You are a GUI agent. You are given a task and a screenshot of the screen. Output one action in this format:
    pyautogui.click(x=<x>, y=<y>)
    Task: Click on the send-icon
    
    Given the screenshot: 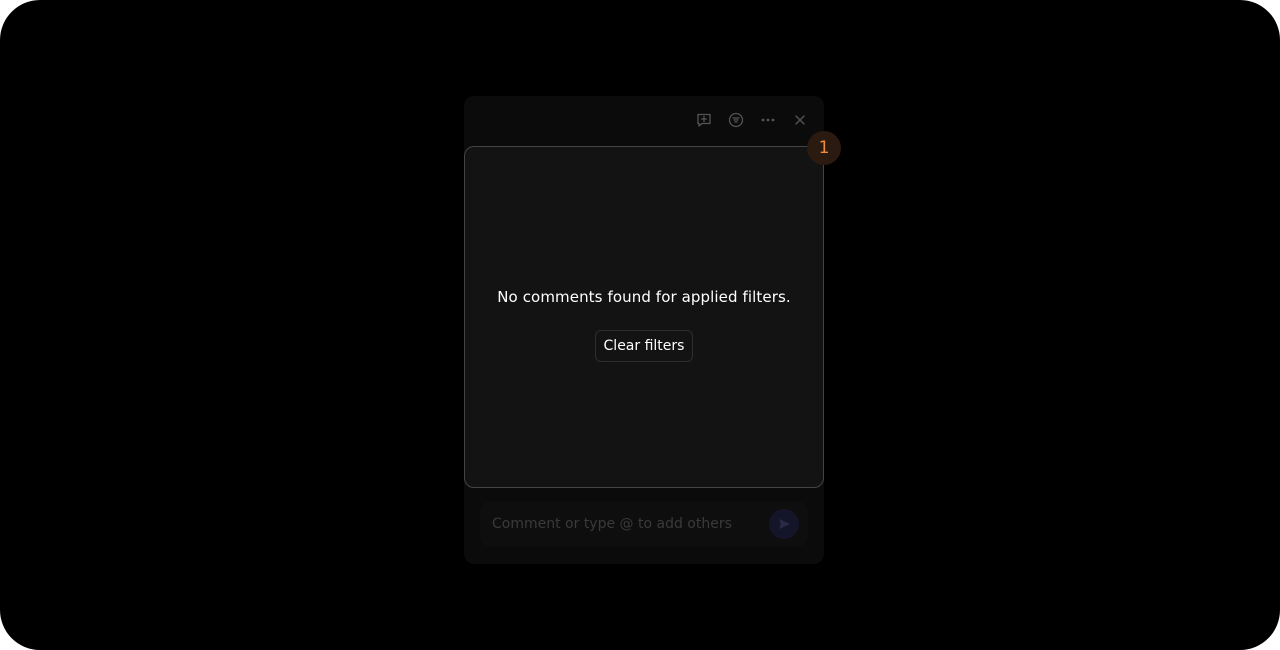 What is the action you would take?
    pyautogui.click(x=784, y=524)
    